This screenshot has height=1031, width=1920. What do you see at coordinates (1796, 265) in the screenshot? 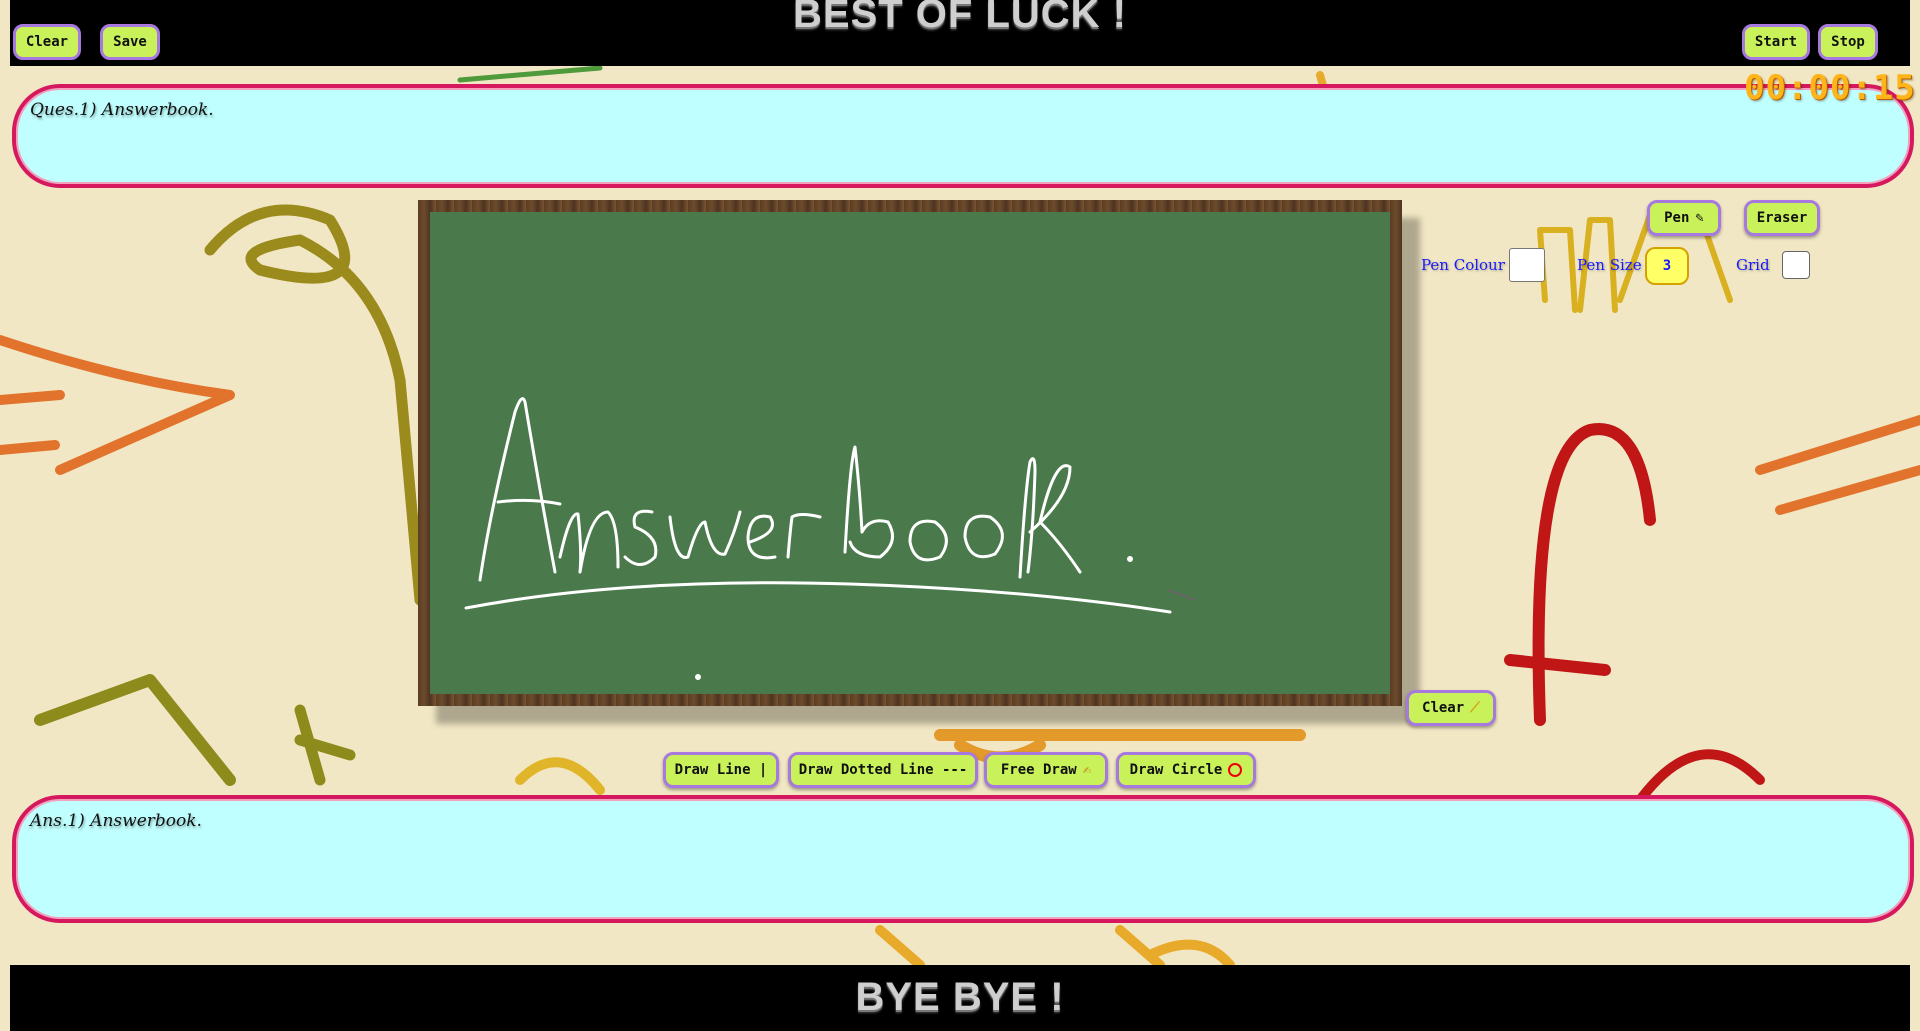
I see `grid-checkbox` at bounding box center [1796, 265].